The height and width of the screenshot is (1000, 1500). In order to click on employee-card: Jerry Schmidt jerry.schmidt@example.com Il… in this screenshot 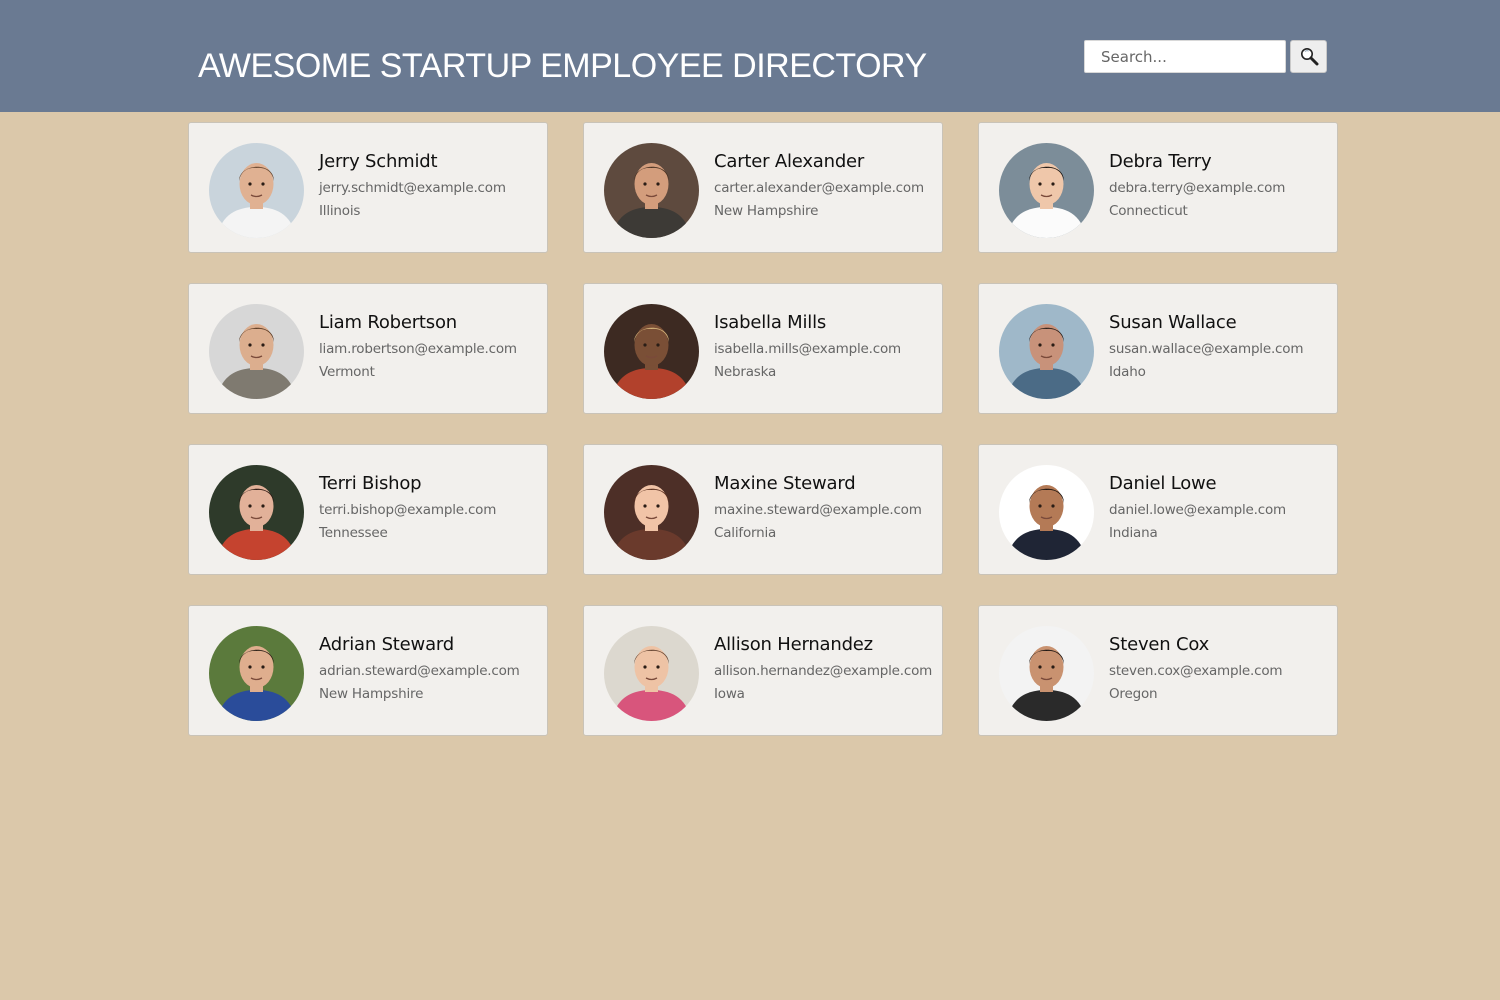, I will do `click(368, 187)`.